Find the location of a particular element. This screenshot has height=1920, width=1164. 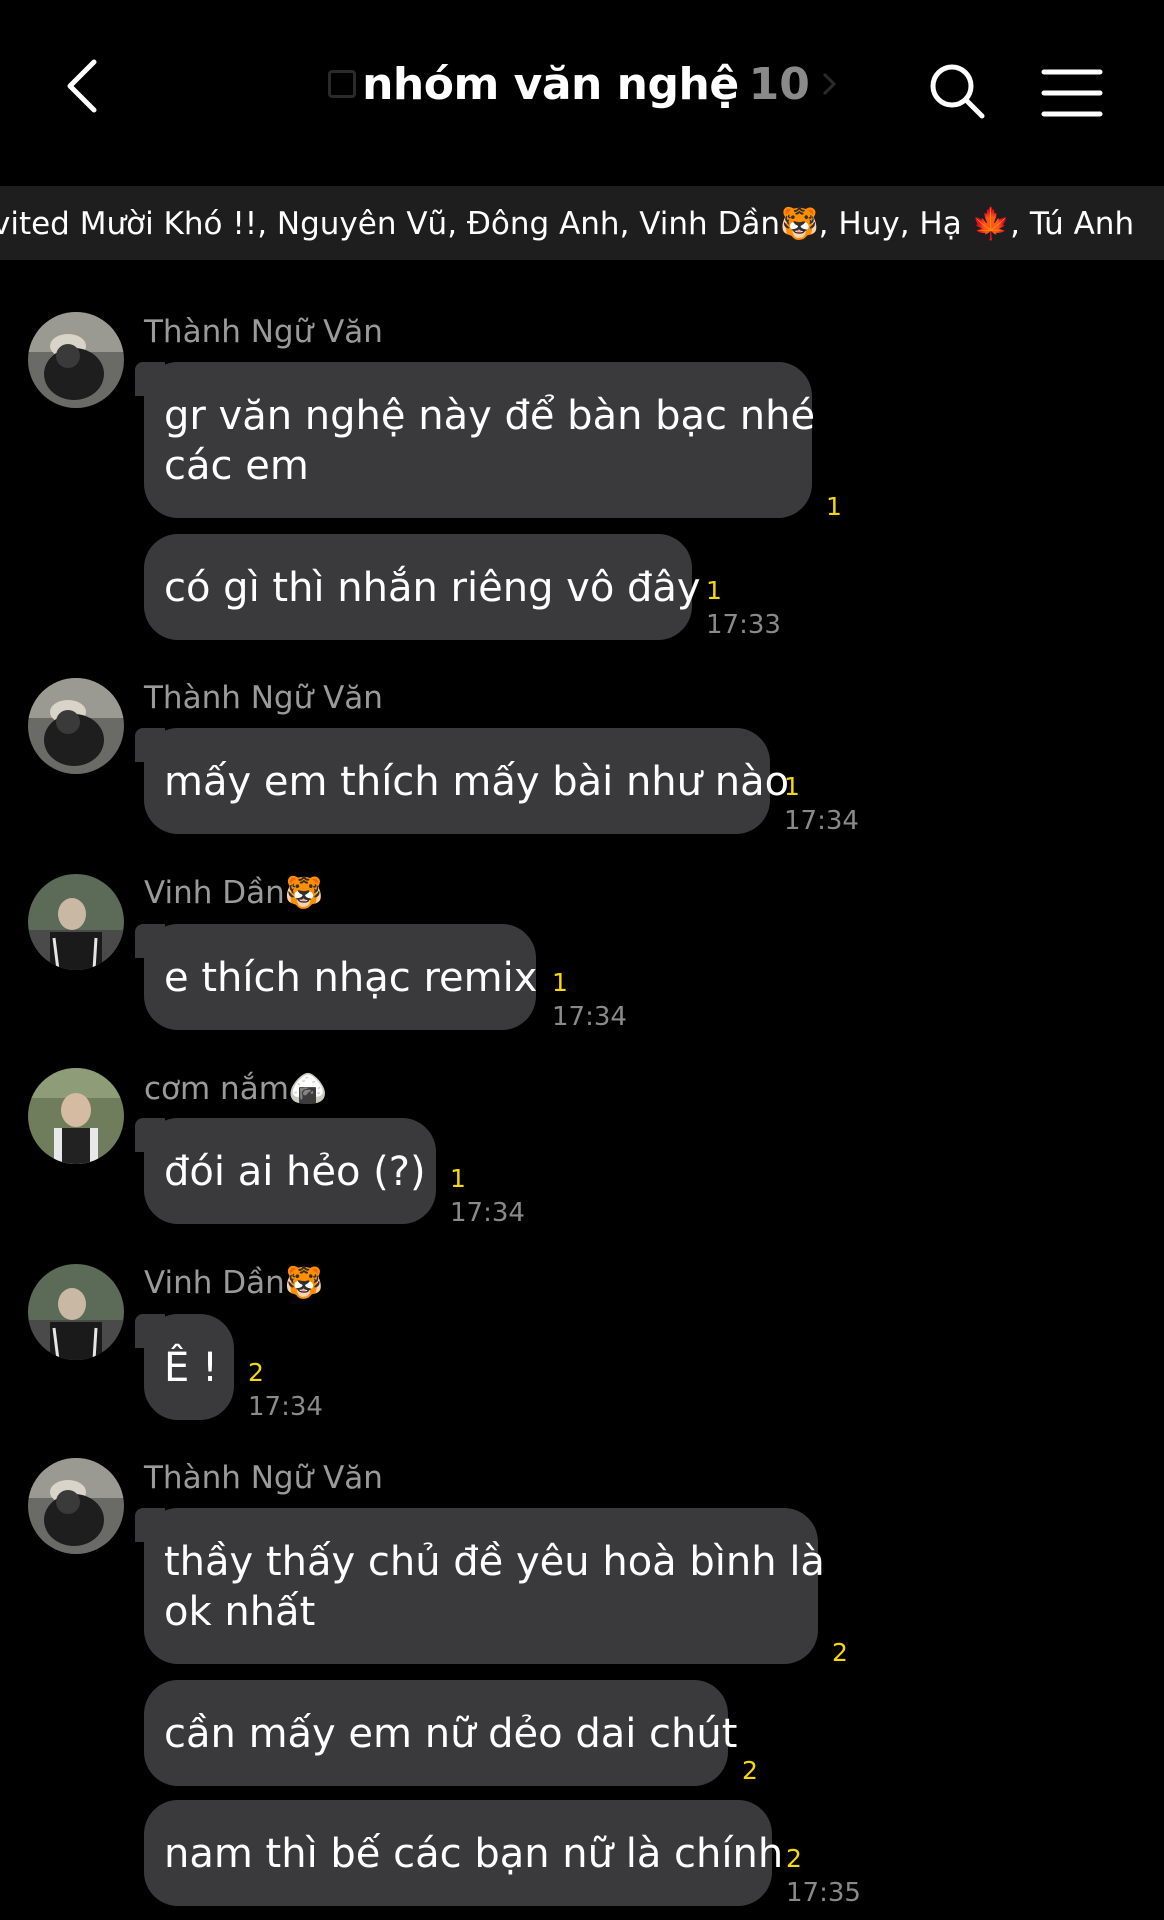

message-text-line: cần mấy em nữ dẻo dai chút is located at coordinates (451, 1734).